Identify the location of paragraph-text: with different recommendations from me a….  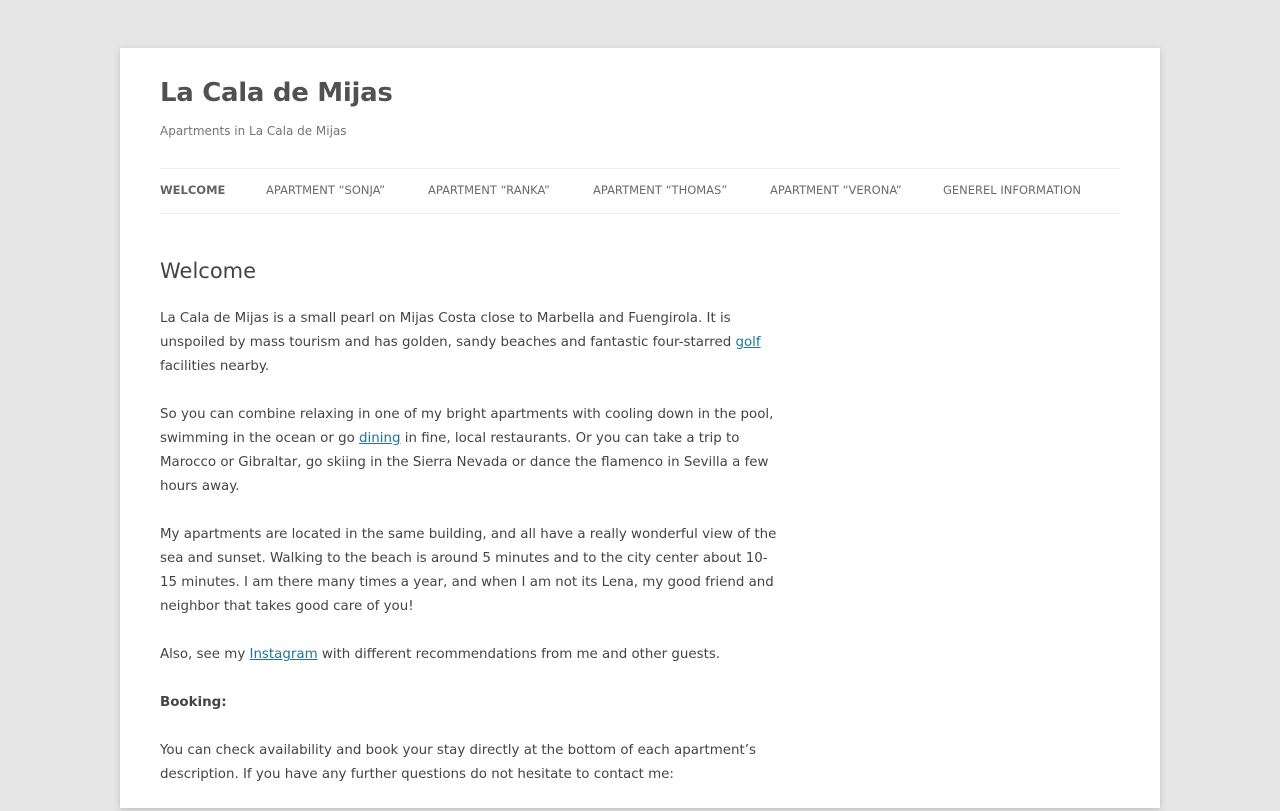
(519, 655).